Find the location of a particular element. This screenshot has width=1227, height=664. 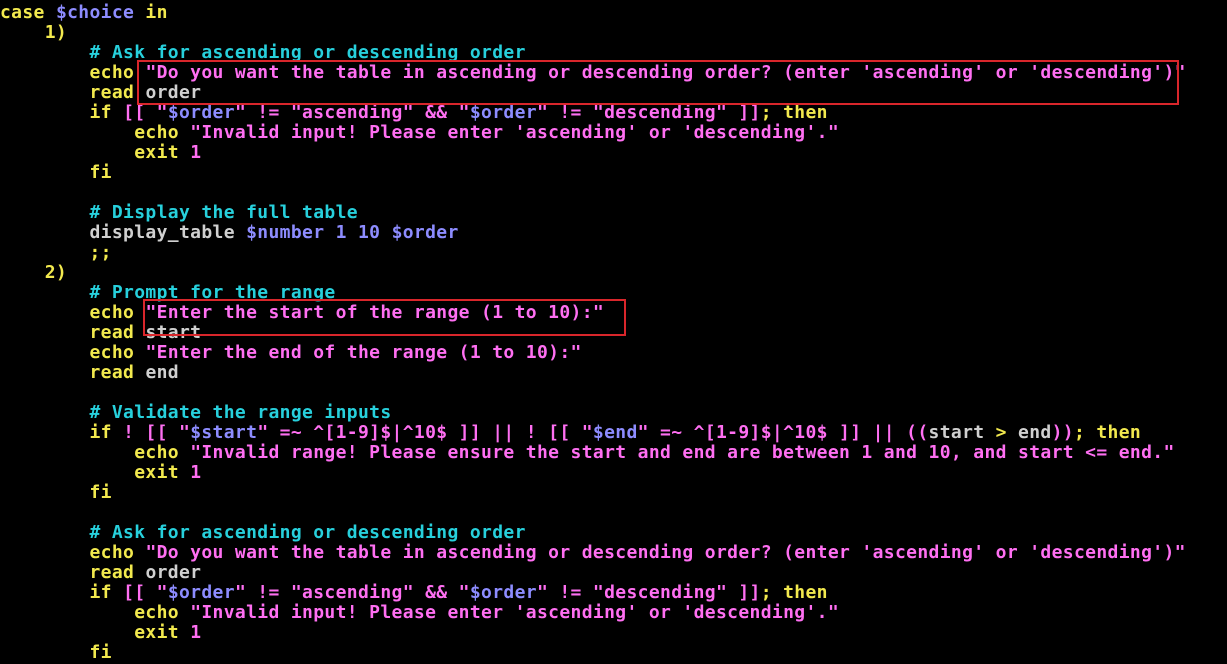

code-line: ;; is located at coordinates (56, 253).